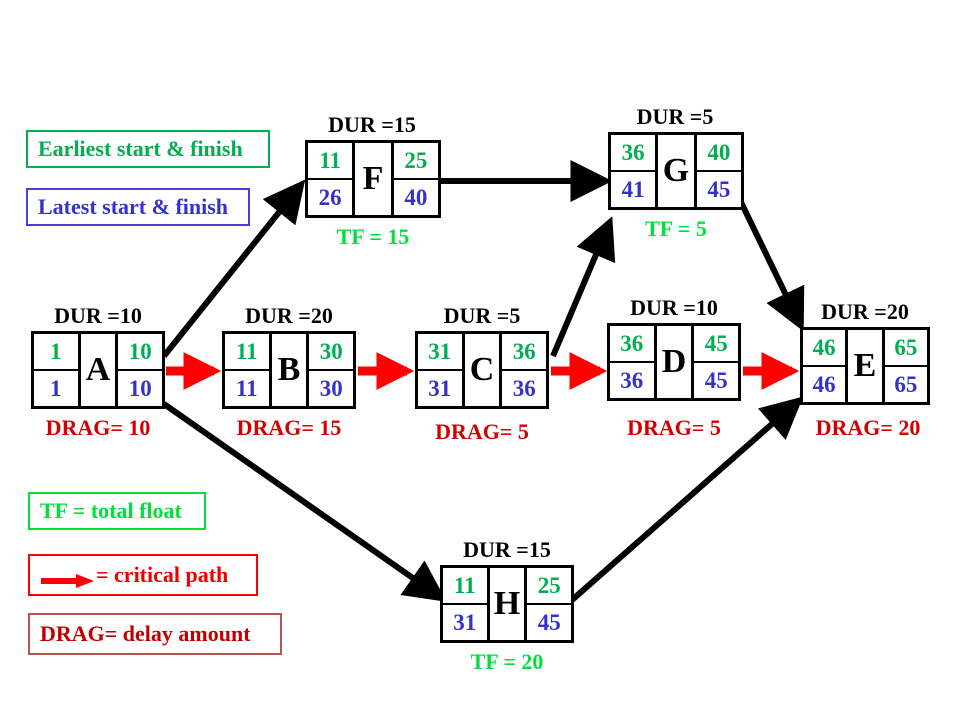  I want to click on node-a-latest-start: 1, so click(56, 388).